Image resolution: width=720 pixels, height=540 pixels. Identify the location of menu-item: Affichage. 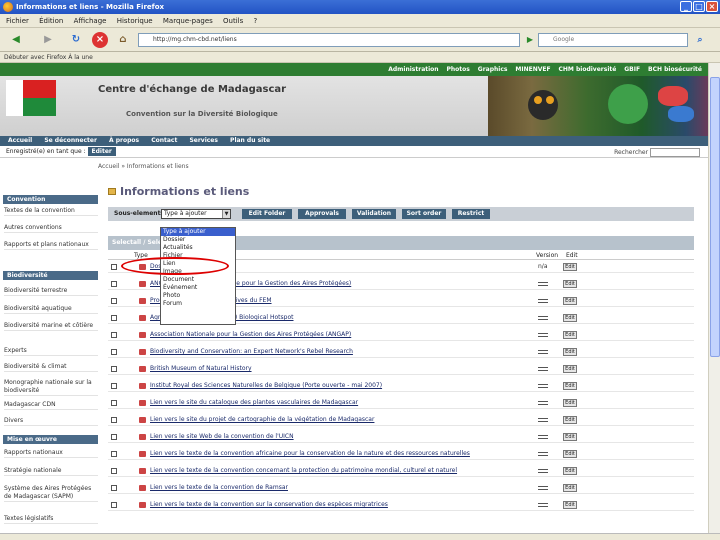
(90, 21).